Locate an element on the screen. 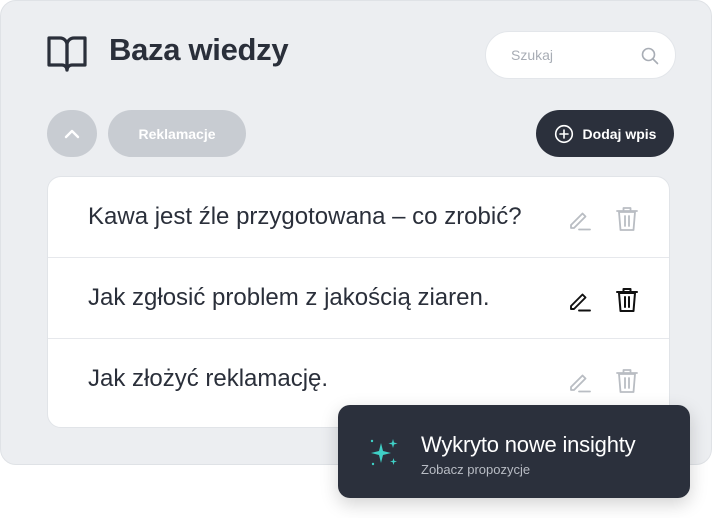 Image resolution: width=712 pixels, height=518 pixels. entry-title: Jak zgłosić problem z jakością ziaren. is located at coordinates (289, 297).